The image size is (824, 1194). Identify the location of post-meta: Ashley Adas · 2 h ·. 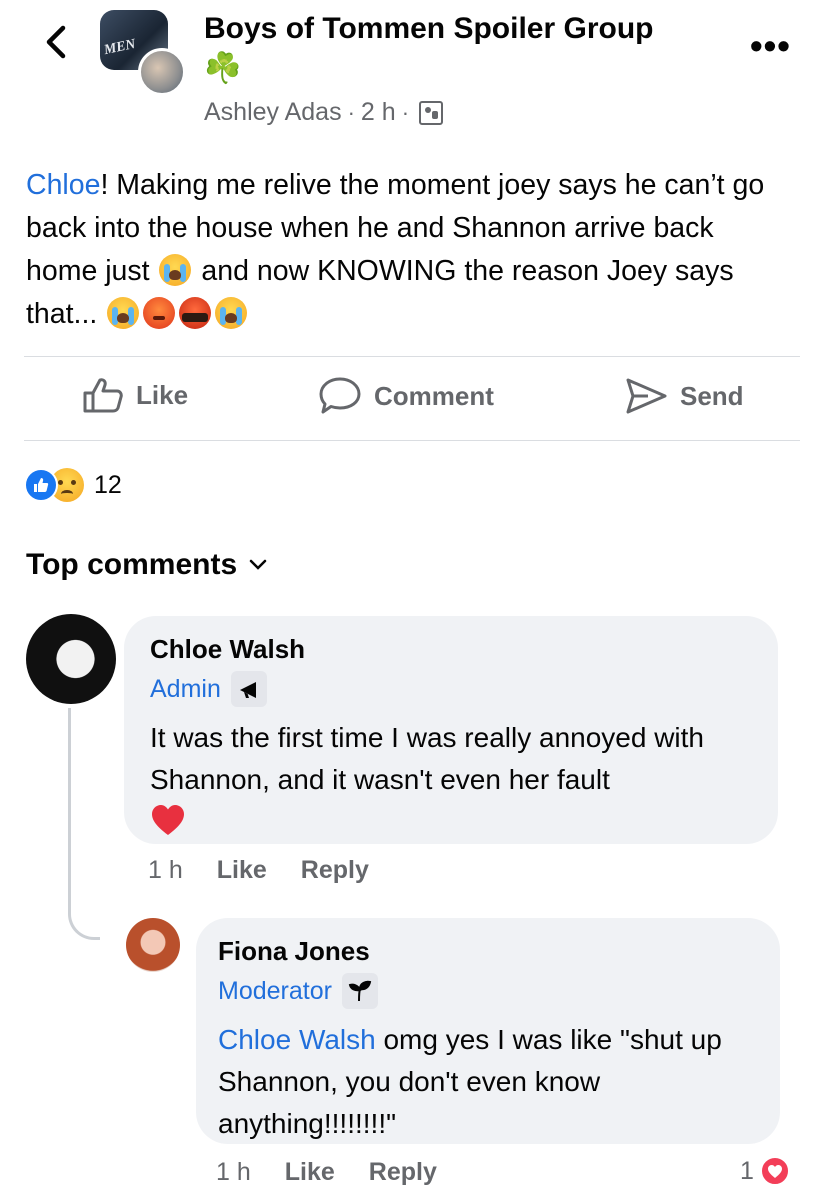
(324, 112).